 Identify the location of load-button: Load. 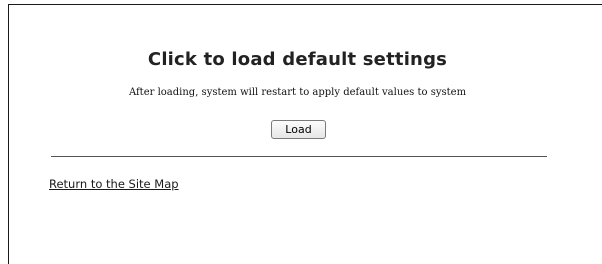
(298, 129).